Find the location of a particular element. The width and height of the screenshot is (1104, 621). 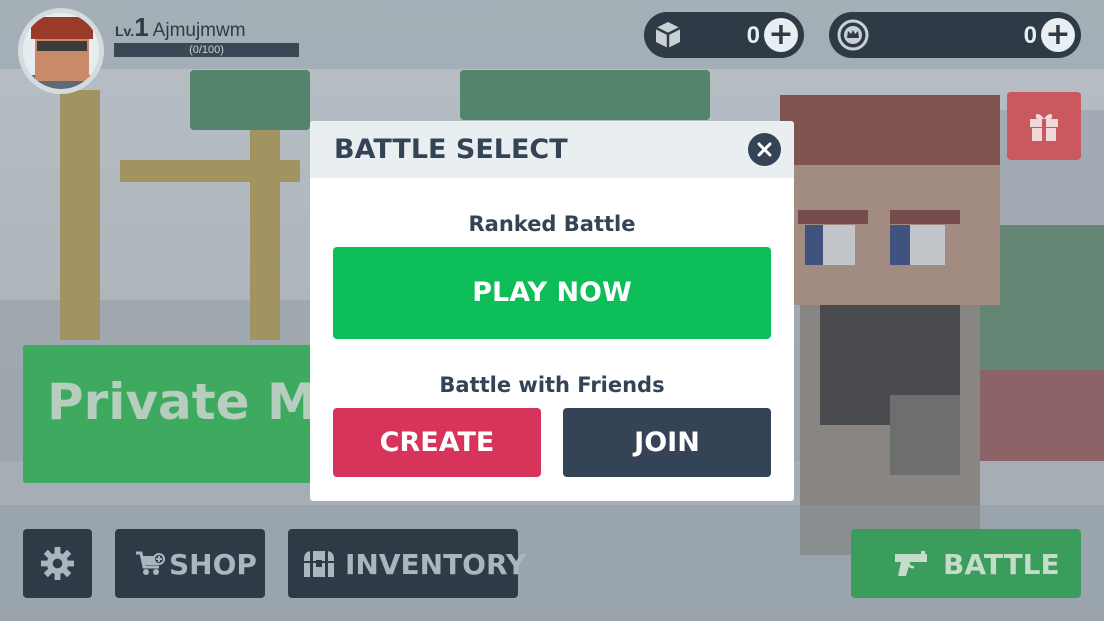

crown-coin-icon is located at coordinates (853, 35).